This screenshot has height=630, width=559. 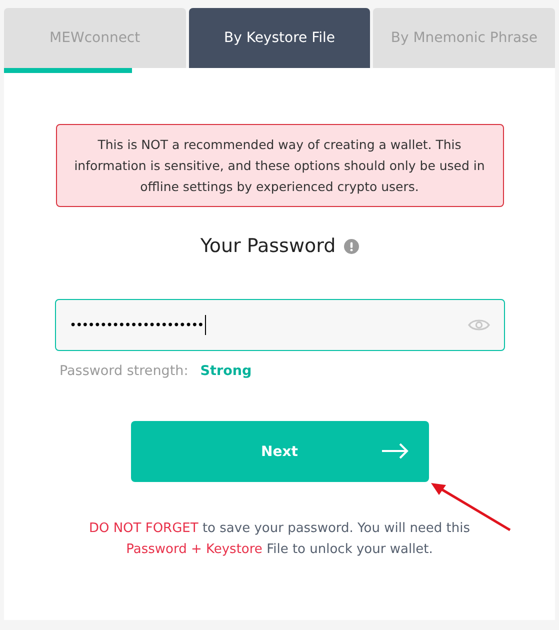 What do you see at coordinates (279, 325) in the screenshot?
I see `password-field: ••••••••••••••••••••••` at bounding box center [279, 325].